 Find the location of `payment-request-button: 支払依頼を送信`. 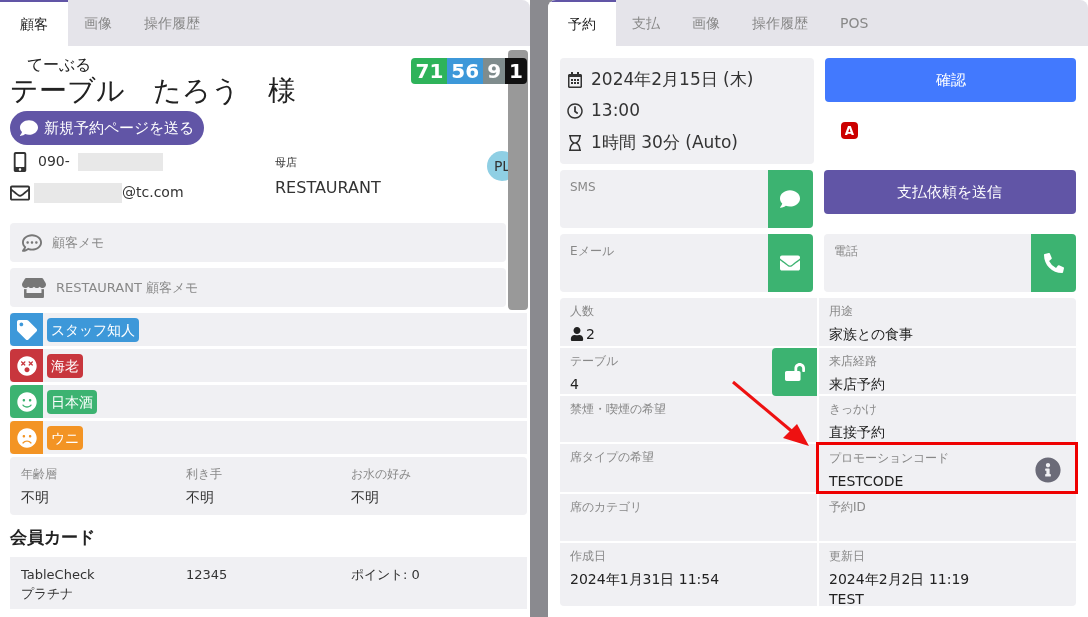

payment-request-button: 支払依頼を送信 is located at coordinates (949, 192).